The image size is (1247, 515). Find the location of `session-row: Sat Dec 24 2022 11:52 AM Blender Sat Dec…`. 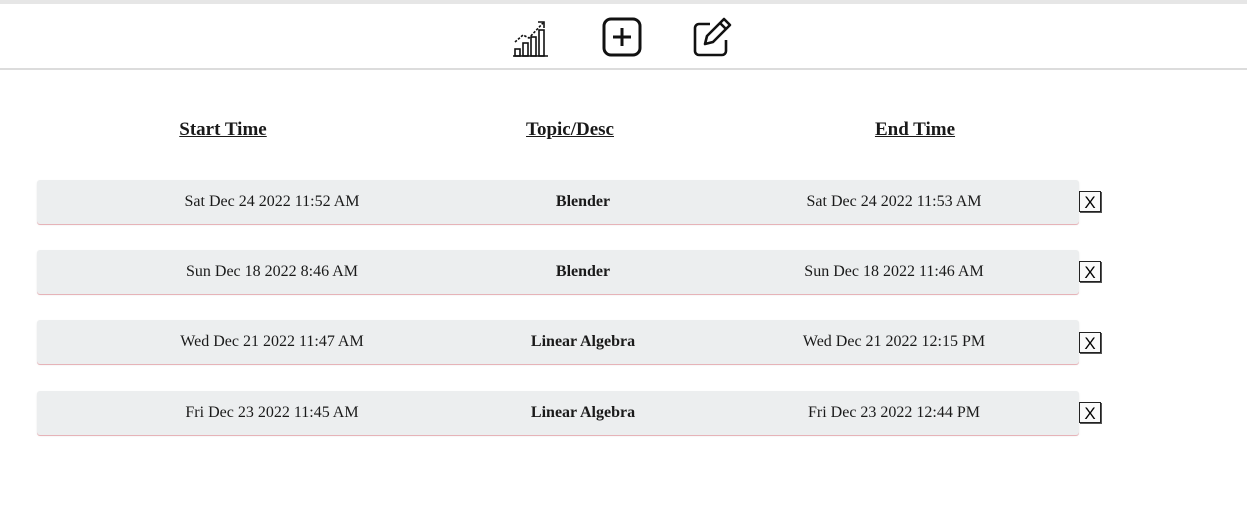

session-row: Sat Dec 24 2022 11:52 AM Blender Sat Dec… is located at coordinates (558, 202).